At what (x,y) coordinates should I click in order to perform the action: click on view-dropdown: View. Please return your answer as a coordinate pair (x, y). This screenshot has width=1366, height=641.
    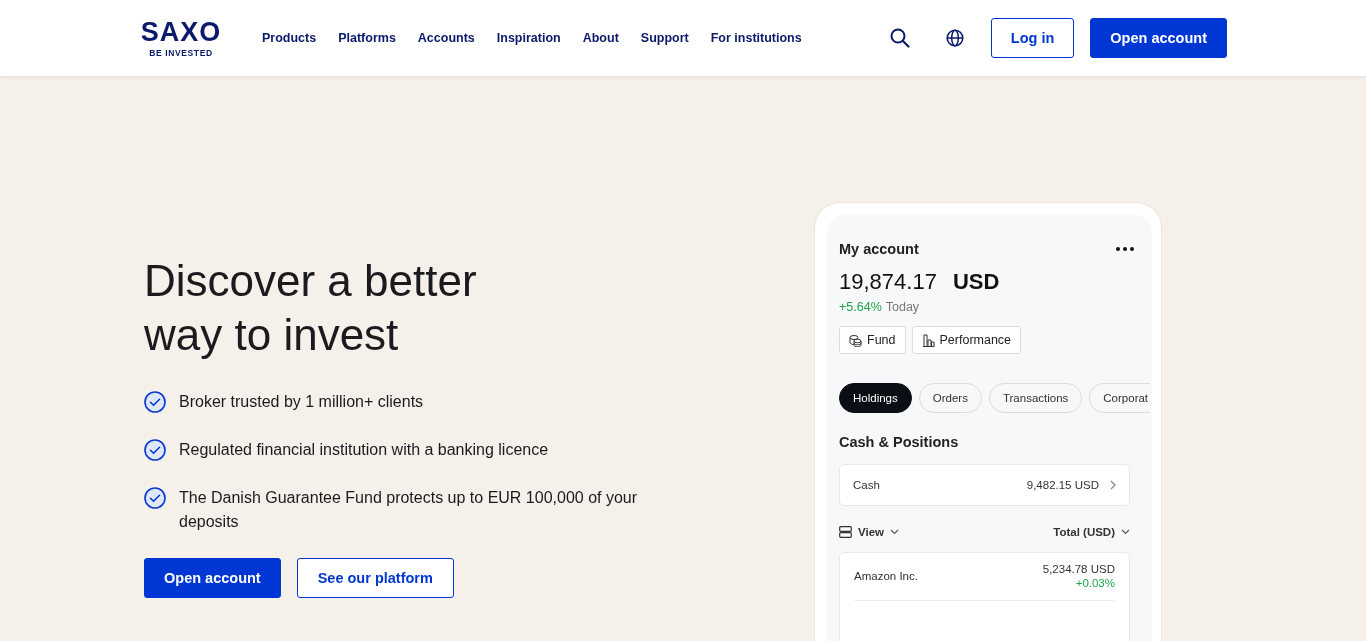
    Looking at the image, I should click on (869, 532).